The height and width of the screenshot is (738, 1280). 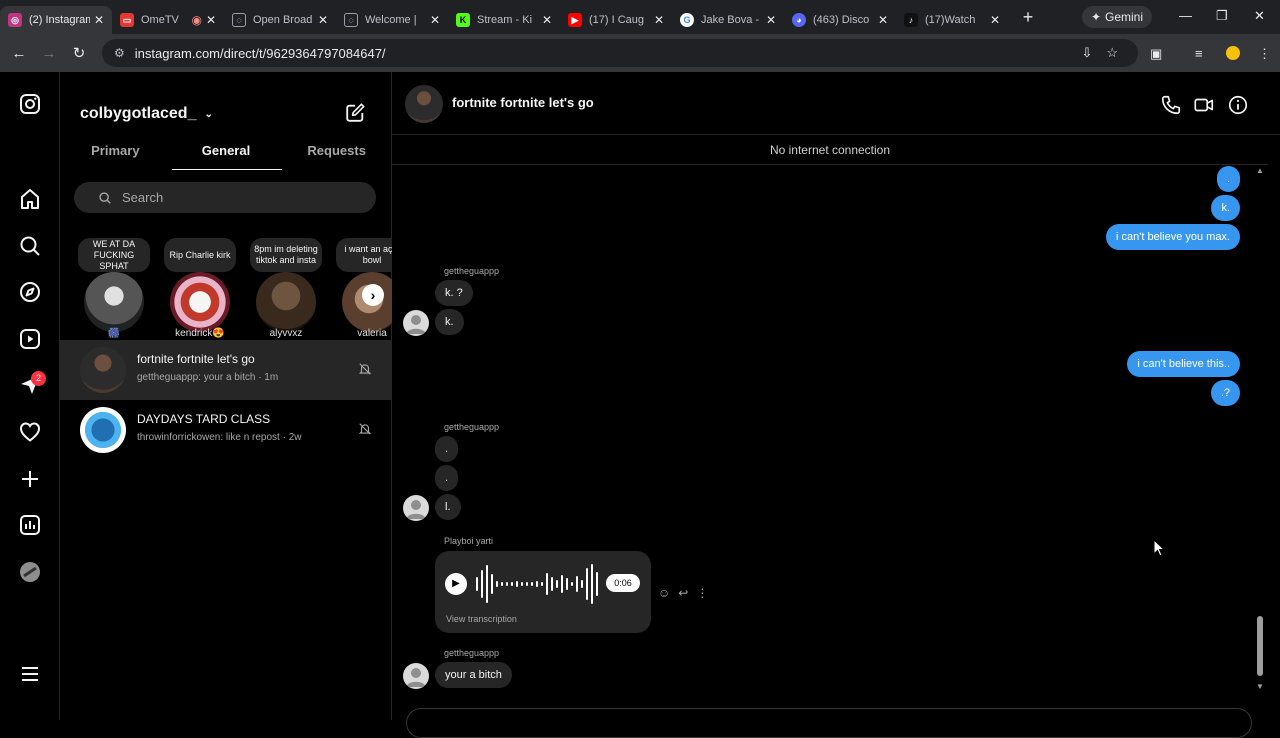 What do you see at coordinates (336, 157) in the screenshot?
I see `tab-requests: Requests` at bounding box center [336, 157].